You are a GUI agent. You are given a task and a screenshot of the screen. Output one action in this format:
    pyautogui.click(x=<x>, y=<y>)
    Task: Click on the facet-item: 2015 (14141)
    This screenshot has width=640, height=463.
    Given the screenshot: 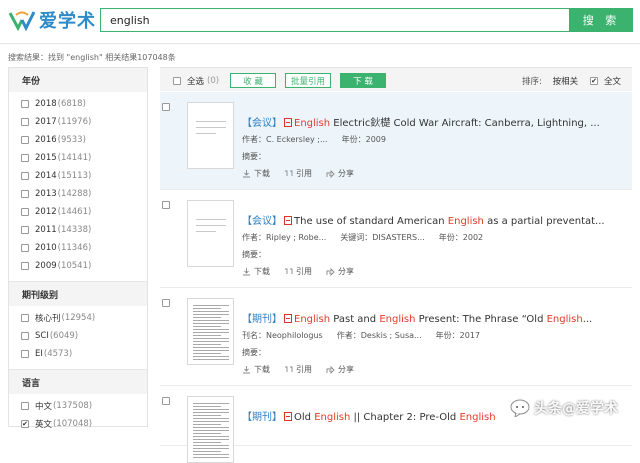 What is the action you would take?
    pyautogui.click(x=84, y=158)
    